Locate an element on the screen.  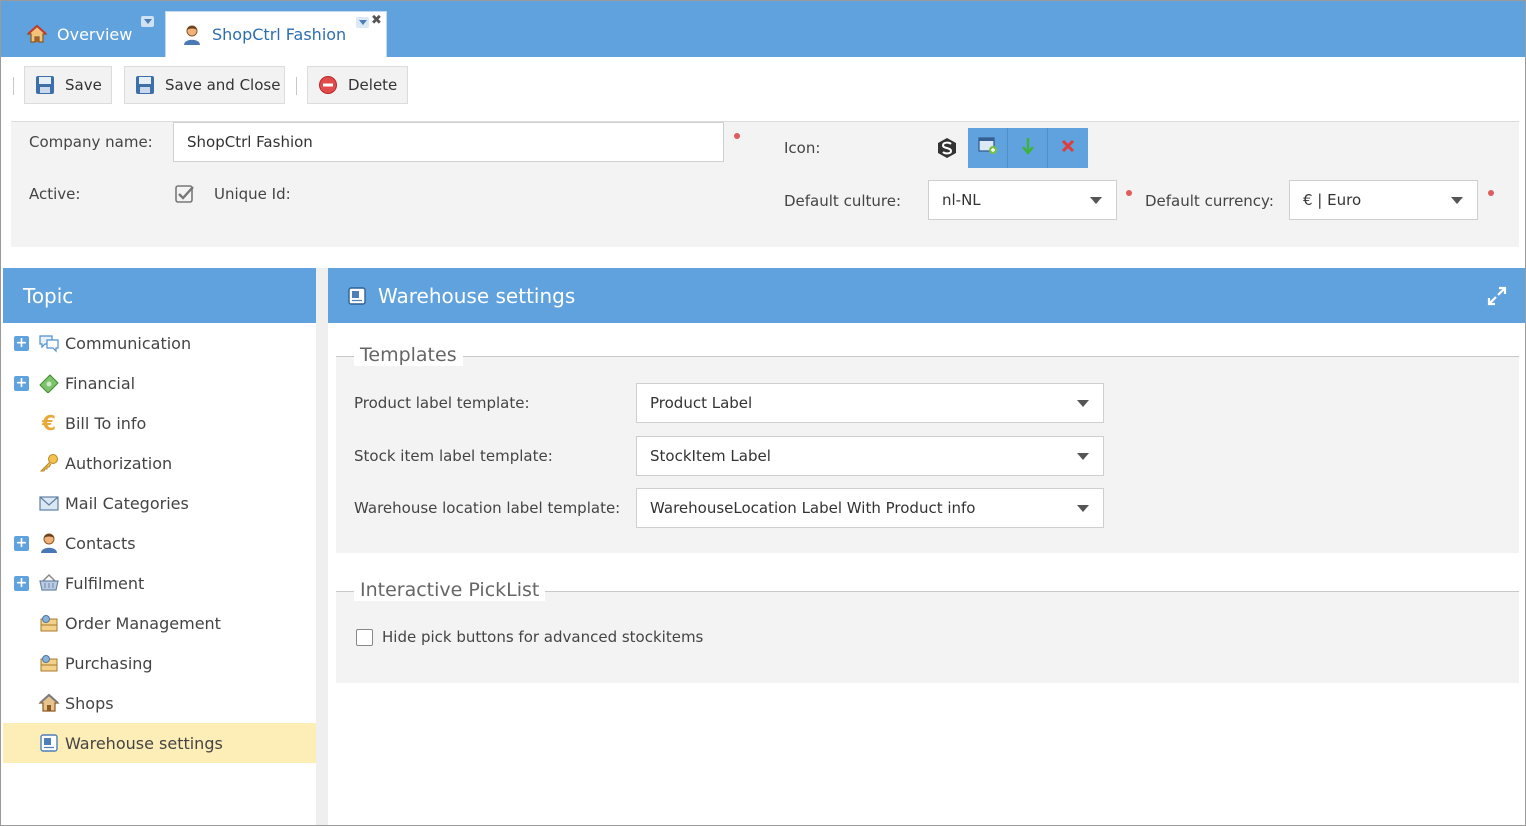
active-label: Active: is located at coordinates (55, 194).